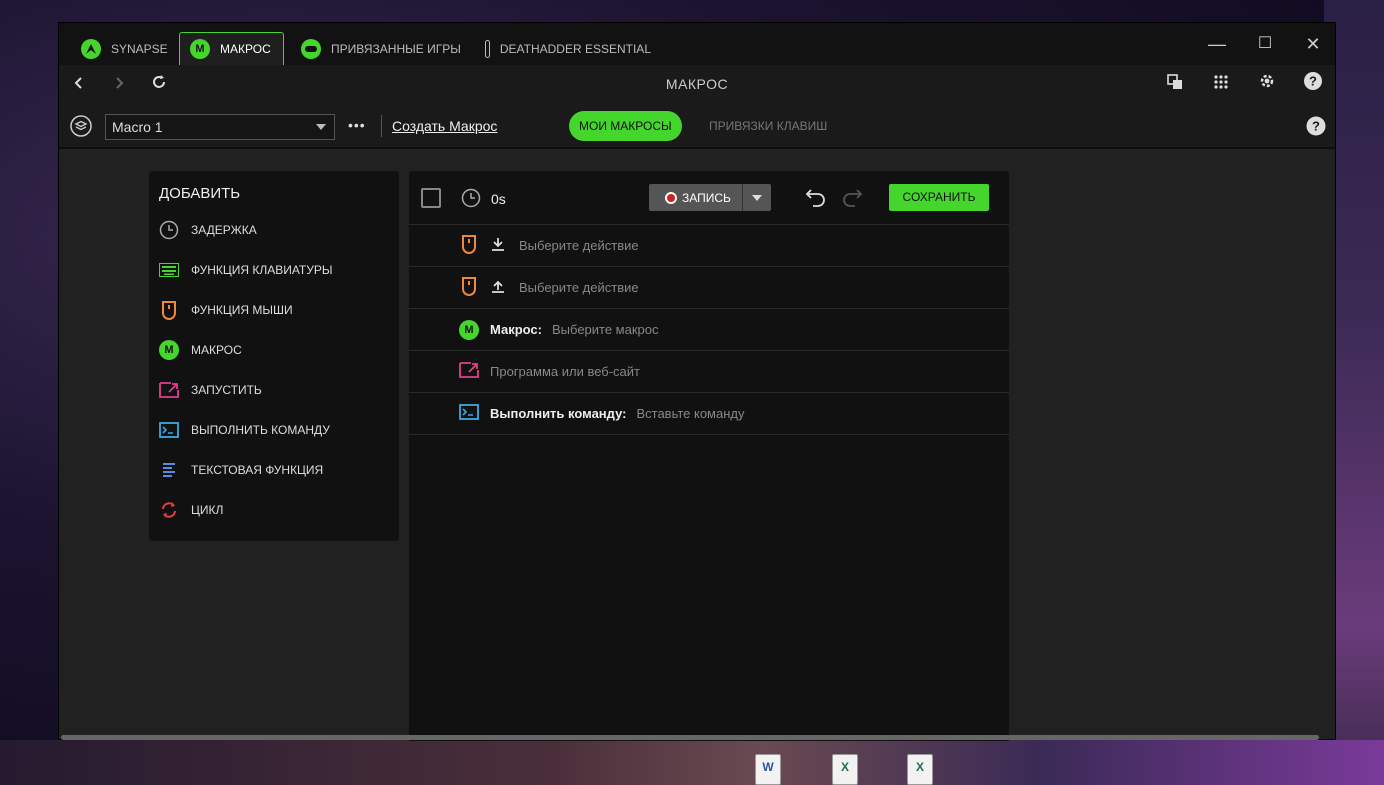 This screenshot has height=785, width=1384. What do you see at coordinates (444, 126) in the screenshot?
I see `create-macro-link: Создать Макрос` at bounding box center [444, 126].